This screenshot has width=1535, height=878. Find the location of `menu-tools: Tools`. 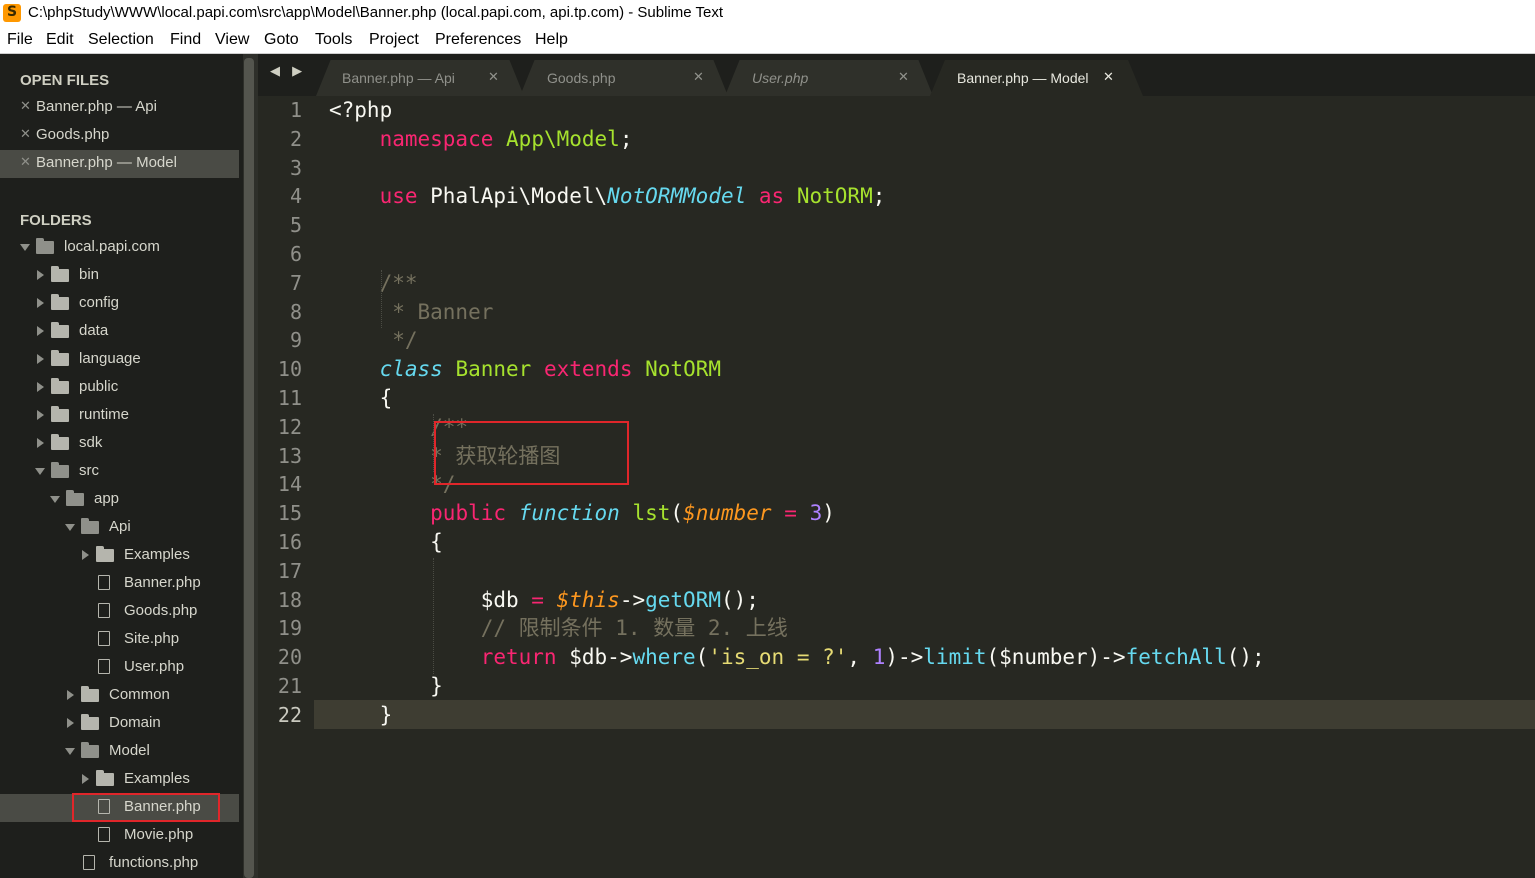

menu-tools: Tools is located at coordinates (333, 40).